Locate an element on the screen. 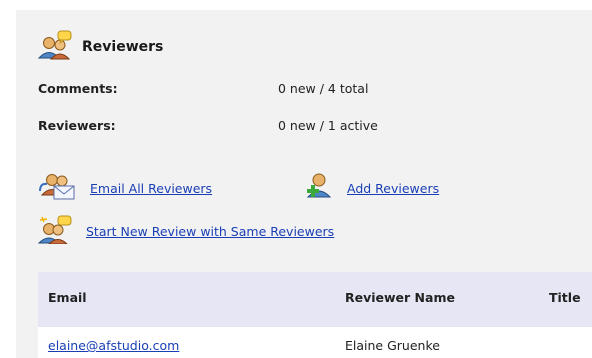 The height and width of the screenshot is (358, 592). panel-header: Reviewers is located at coordinates (100, 47).